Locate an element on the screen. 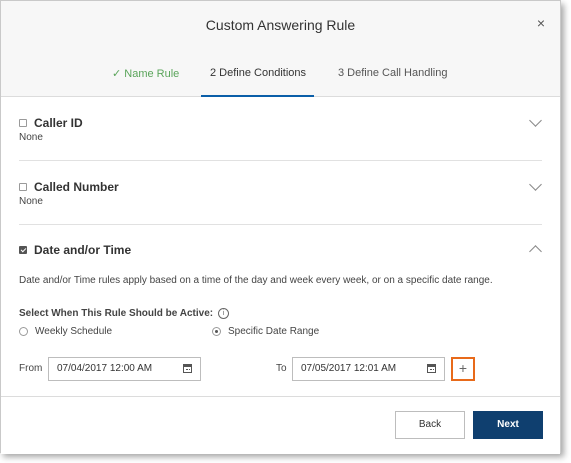 The image size is (571, 463). caller-id-checkbox is located at coordinates (23, 122).